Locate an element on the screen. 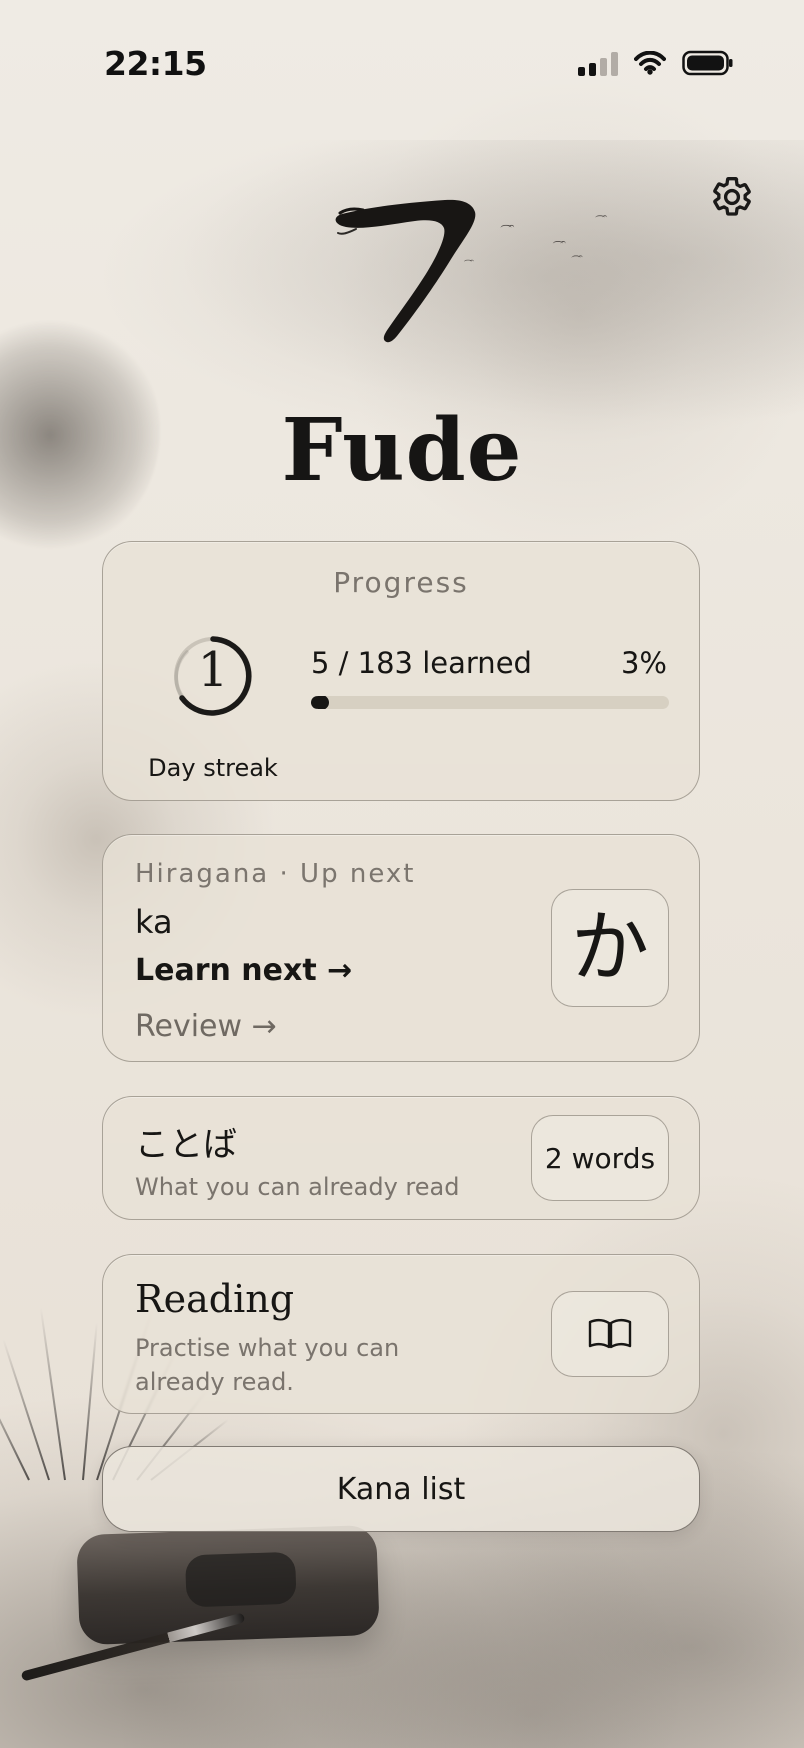 The height and width of the screenshot is (1748, 804). cellular-signal-icon is located at coordinates (598, 63).